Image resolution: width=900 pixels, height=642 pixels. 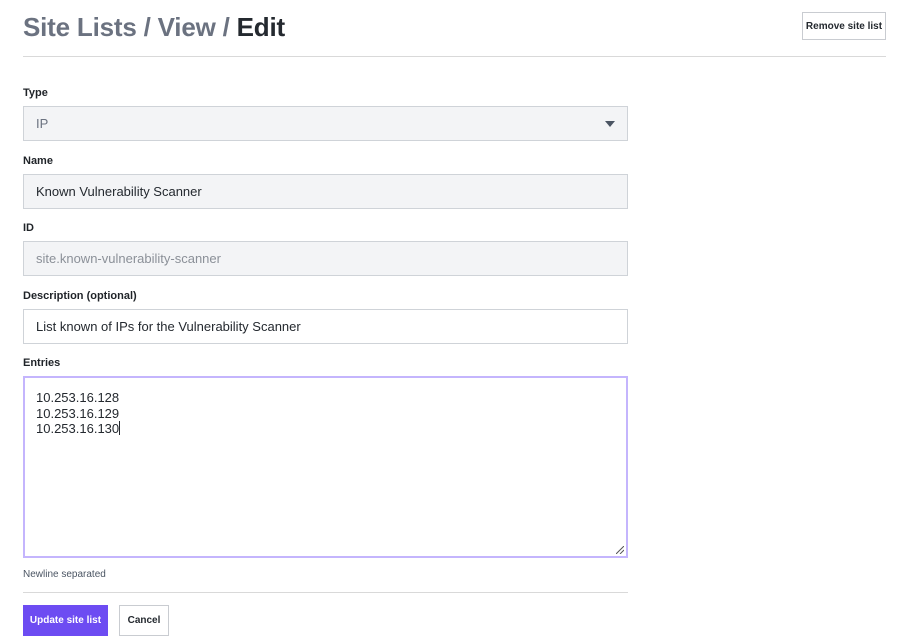 What do you see at coordinates (78, 397) in the screenshot?
I see `entry-line: 10.253.16.128` at bounding box center [78, 397].